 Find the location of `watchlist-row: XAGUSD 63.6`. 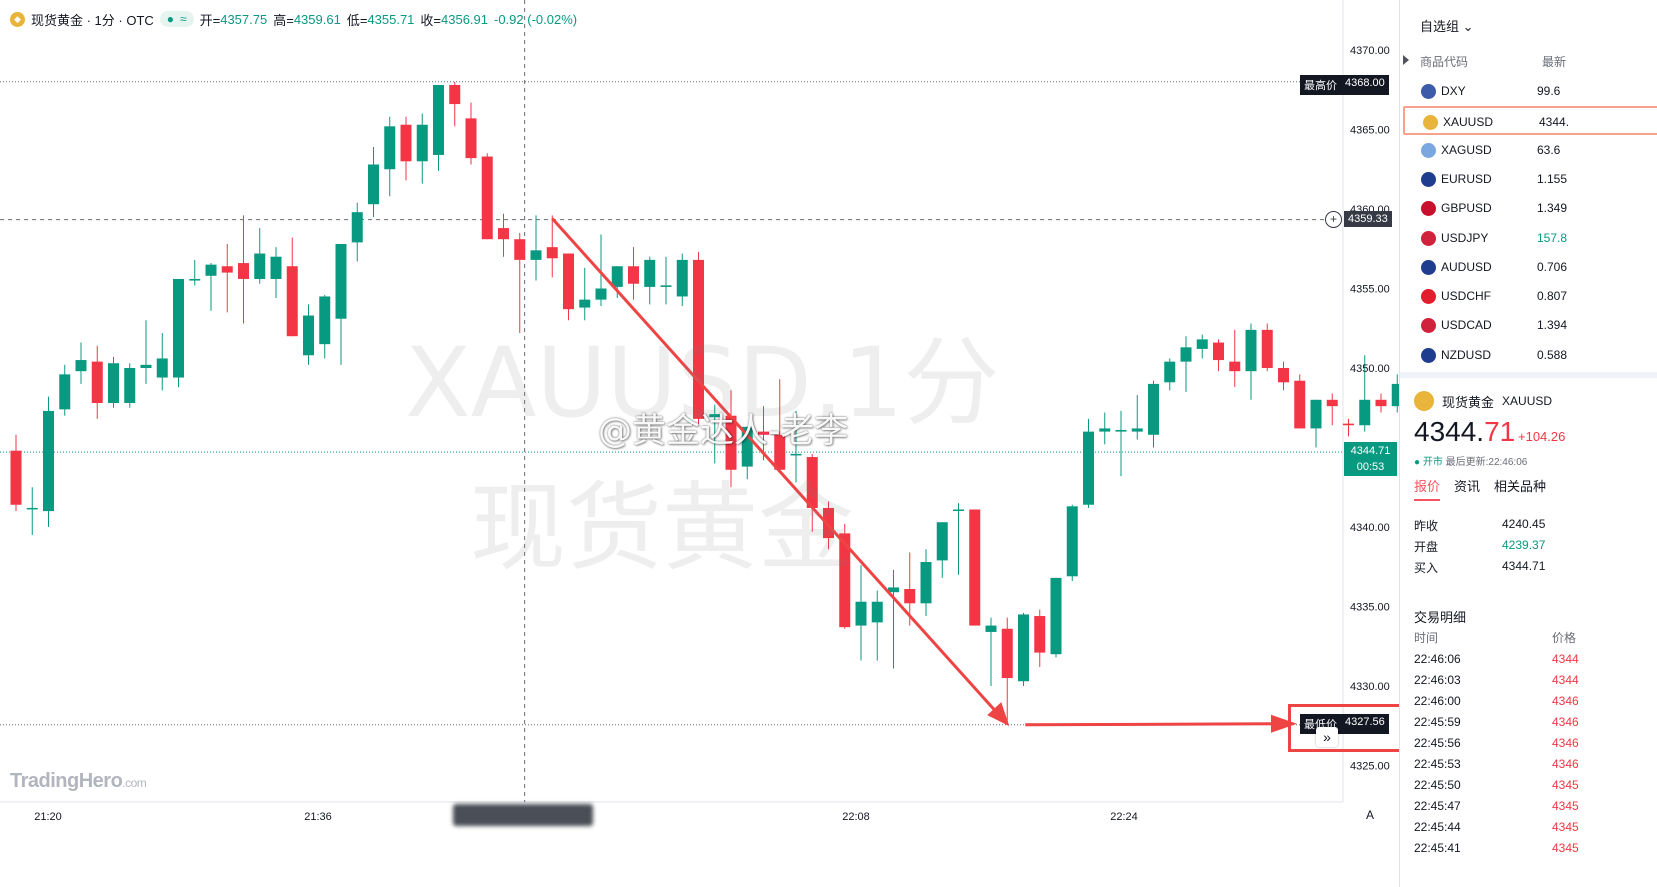

watchlist-row: XAGUSD 63.6 is located at coordinates (1530, 150).